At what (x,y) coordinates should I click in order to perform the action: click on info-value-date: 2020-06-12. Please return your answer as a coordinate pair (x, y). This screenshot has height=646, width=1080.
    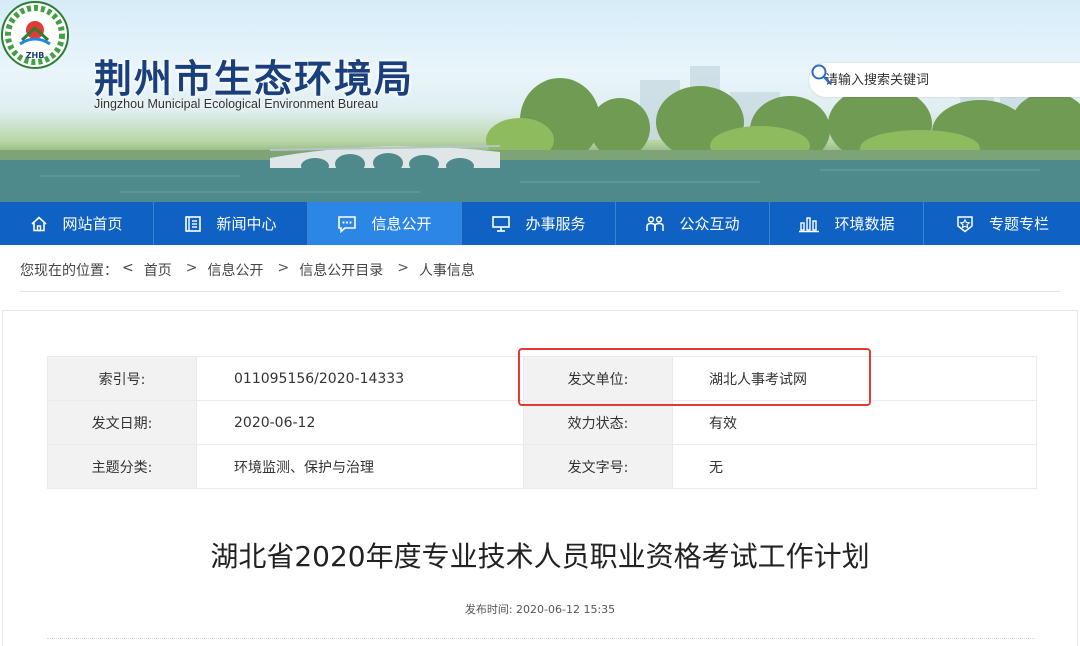
    Looking at the image, I should click on (360, 422).